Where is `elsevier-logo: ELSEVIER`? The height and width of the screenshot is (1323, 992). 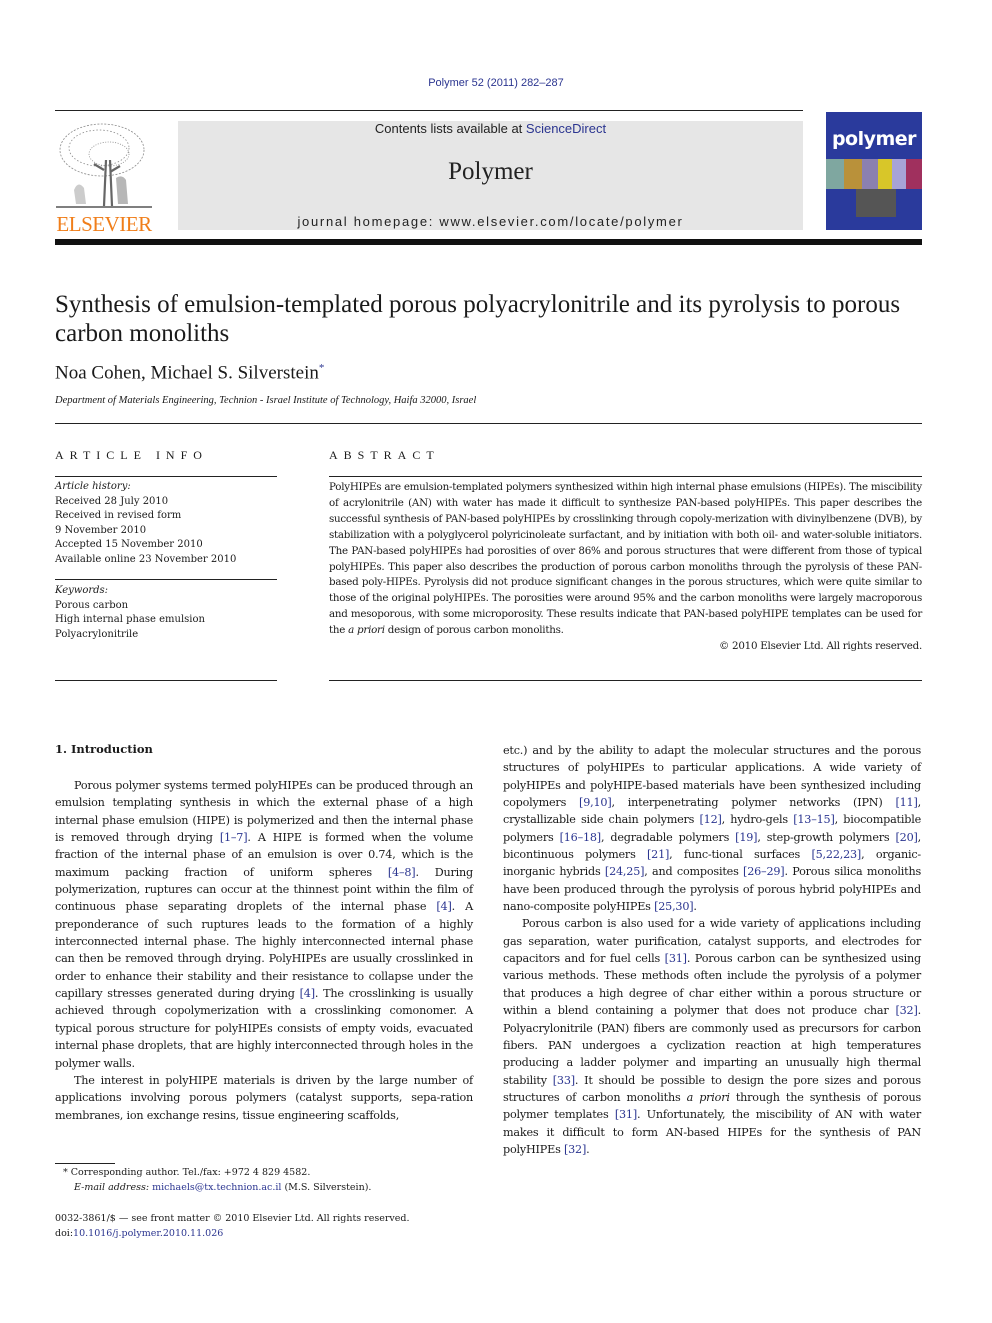
elsevier-logo: ELSEVIER is located at coordinates (104, 178).